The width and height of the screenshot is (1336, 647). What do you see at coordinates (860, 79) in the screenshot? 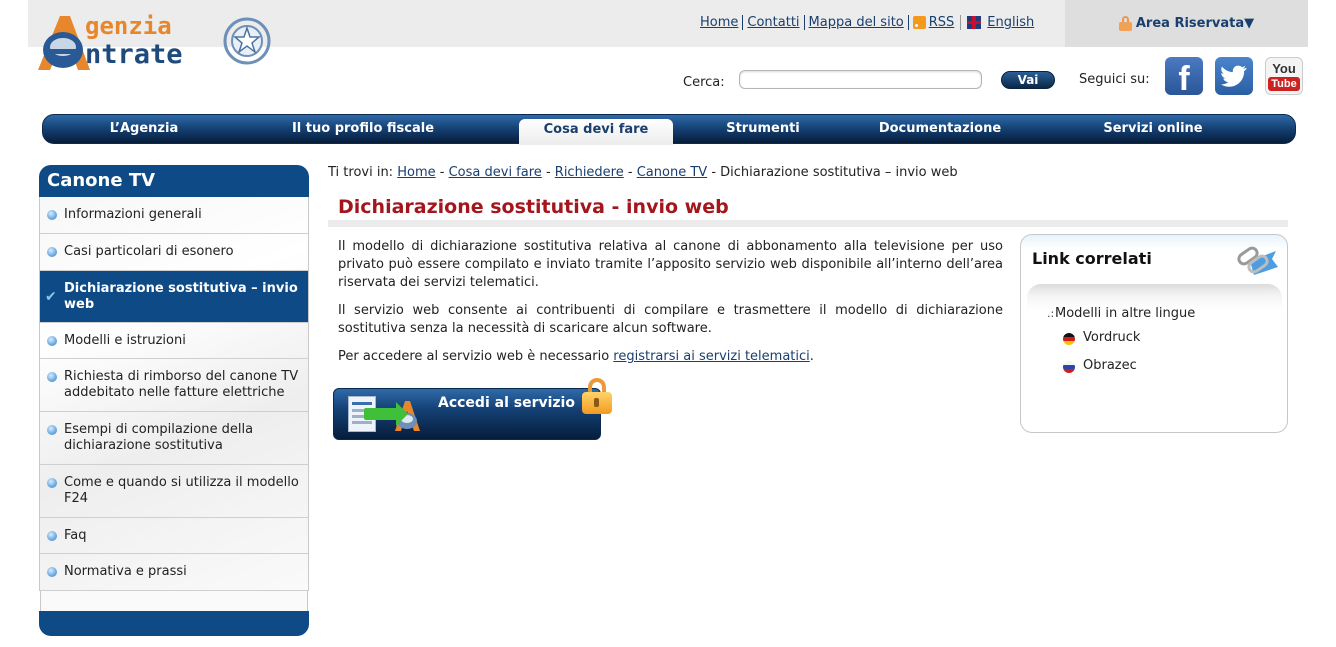
I see `search-input` at bounding box center [860, 79].